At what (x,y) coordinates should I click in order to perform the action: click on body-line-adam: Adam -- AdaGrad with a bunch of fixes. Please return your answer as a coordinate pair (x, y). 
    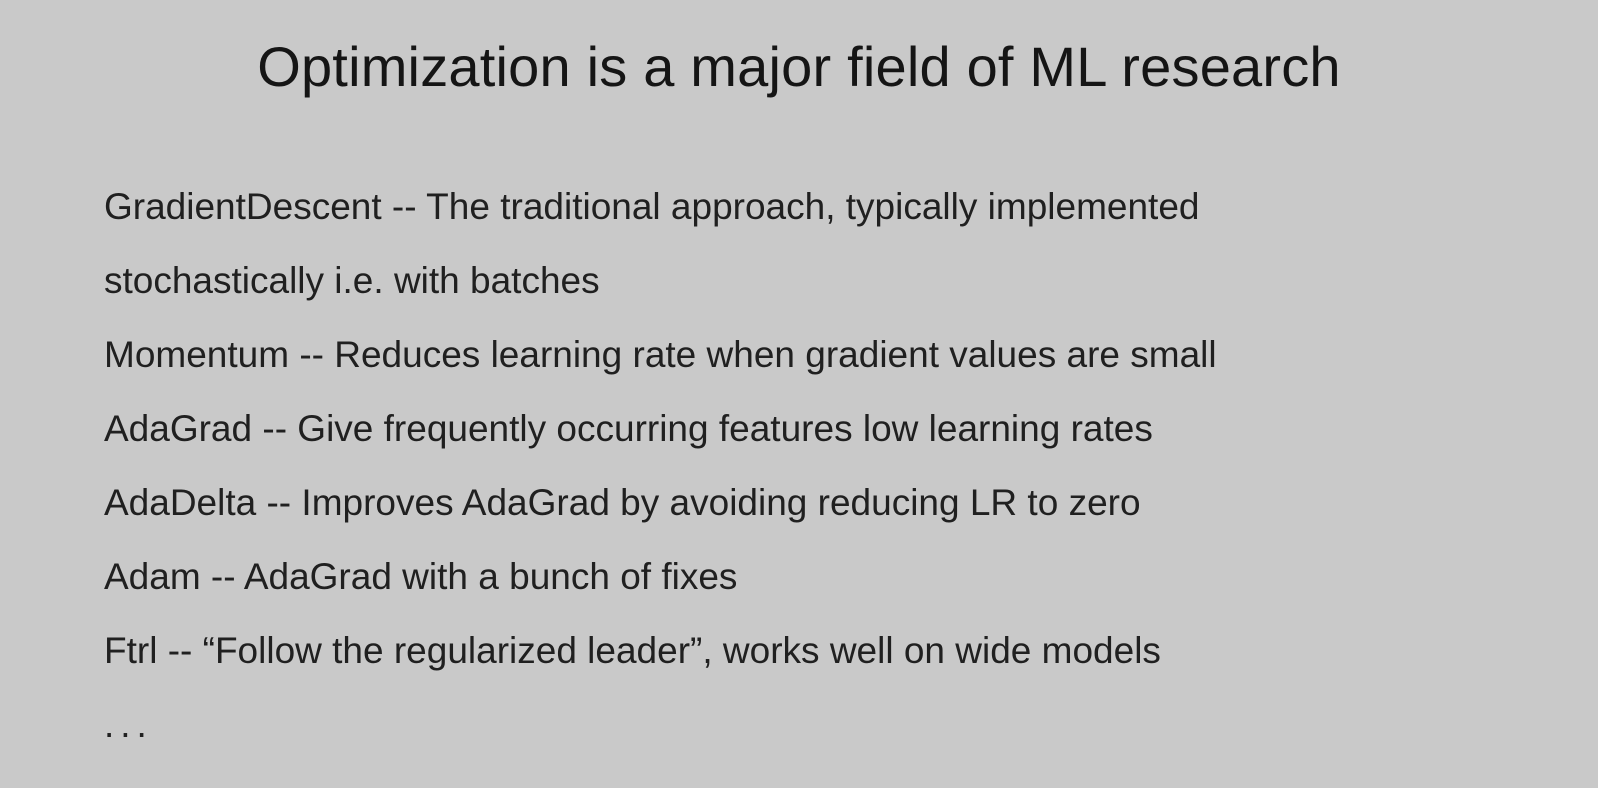
    Looking at the image, I should click on (421, 576).